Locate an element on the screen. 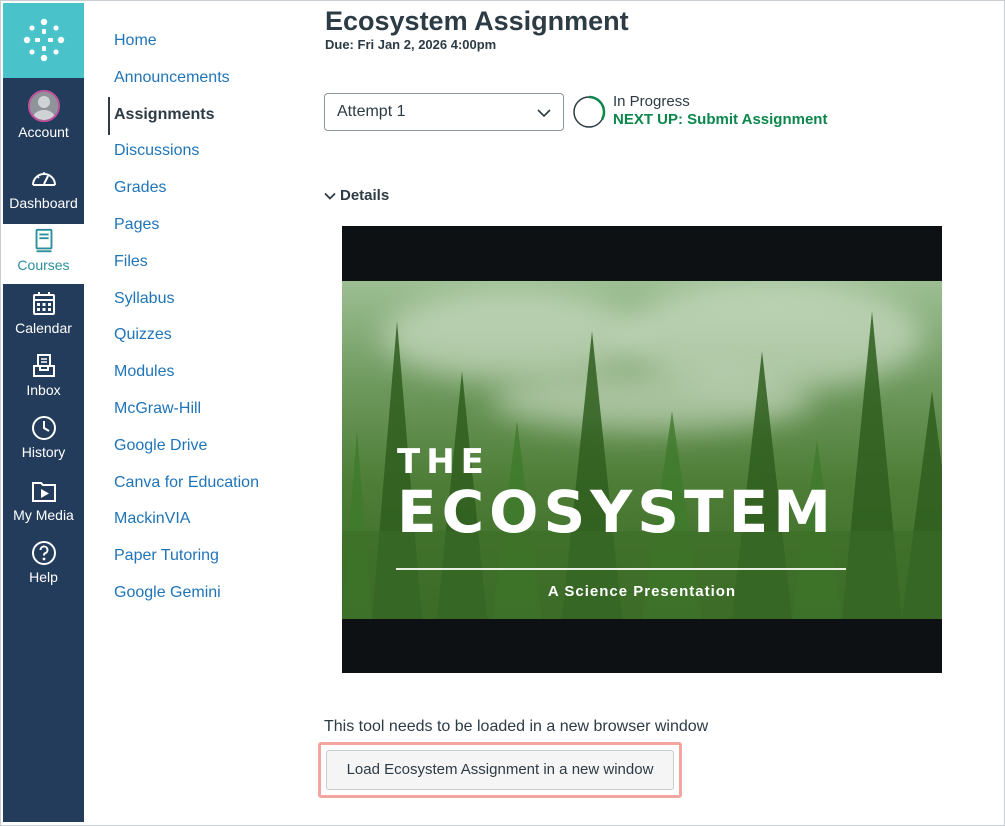 The width and height of the screenshot is (1005, 826). course-nav-discussions: Discussions is located at coordinates (156, 151).